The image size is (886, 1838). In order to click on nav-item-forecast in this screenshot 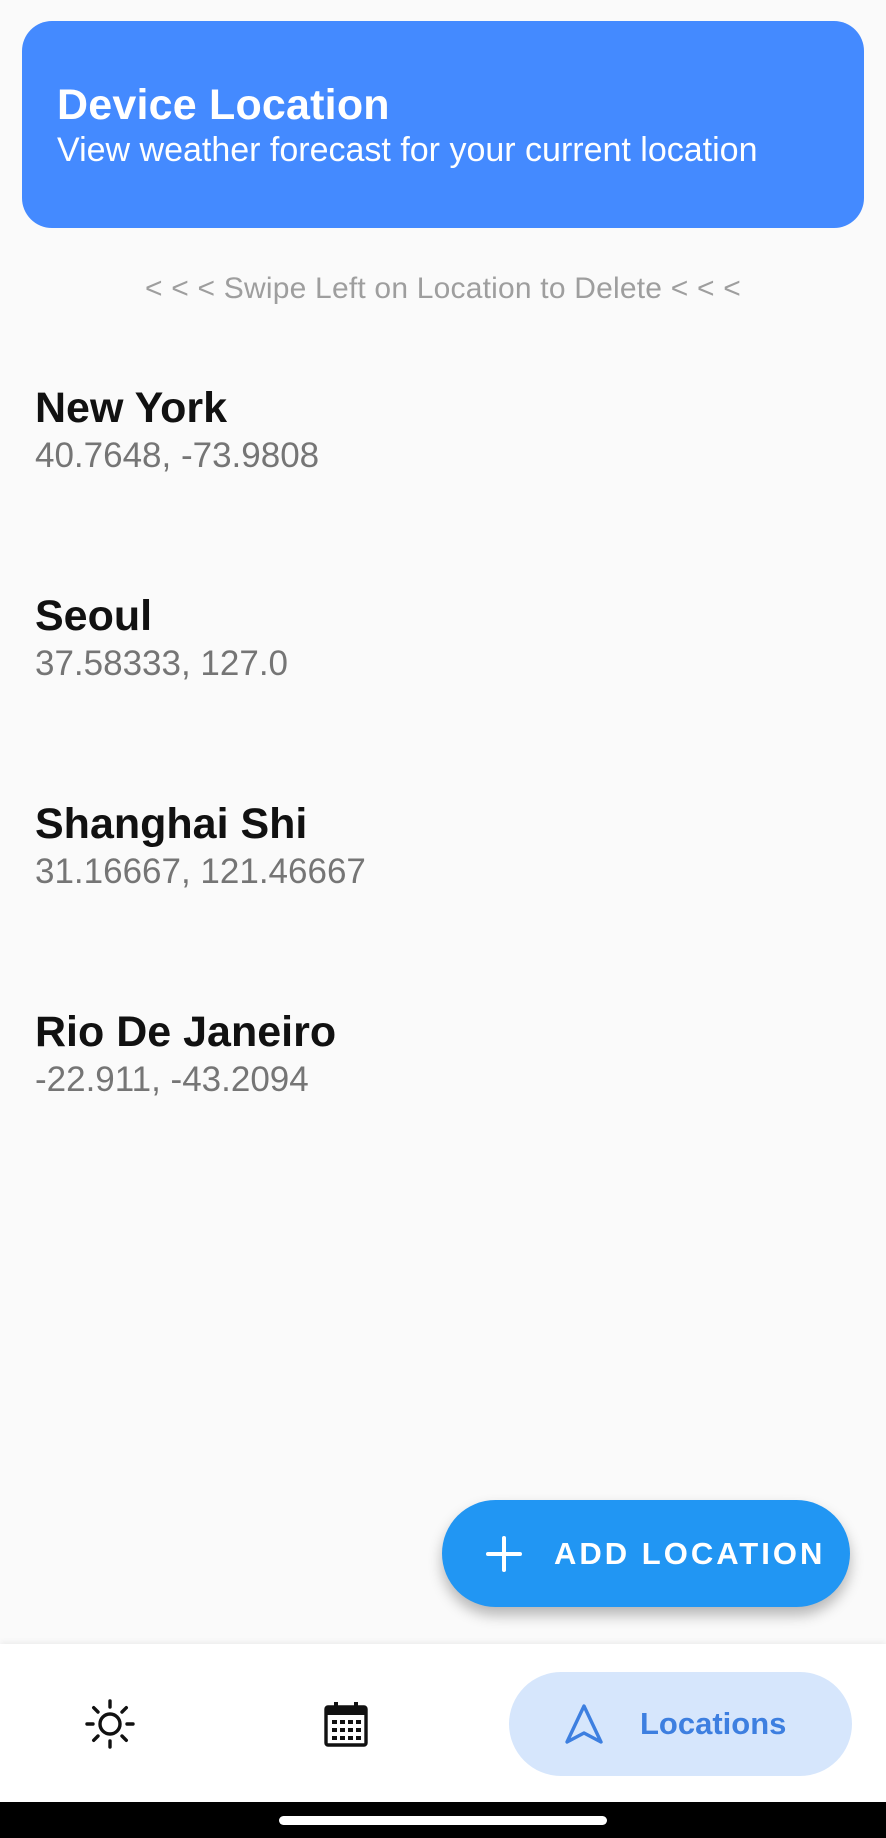, I will do `click(346, 1724)`.